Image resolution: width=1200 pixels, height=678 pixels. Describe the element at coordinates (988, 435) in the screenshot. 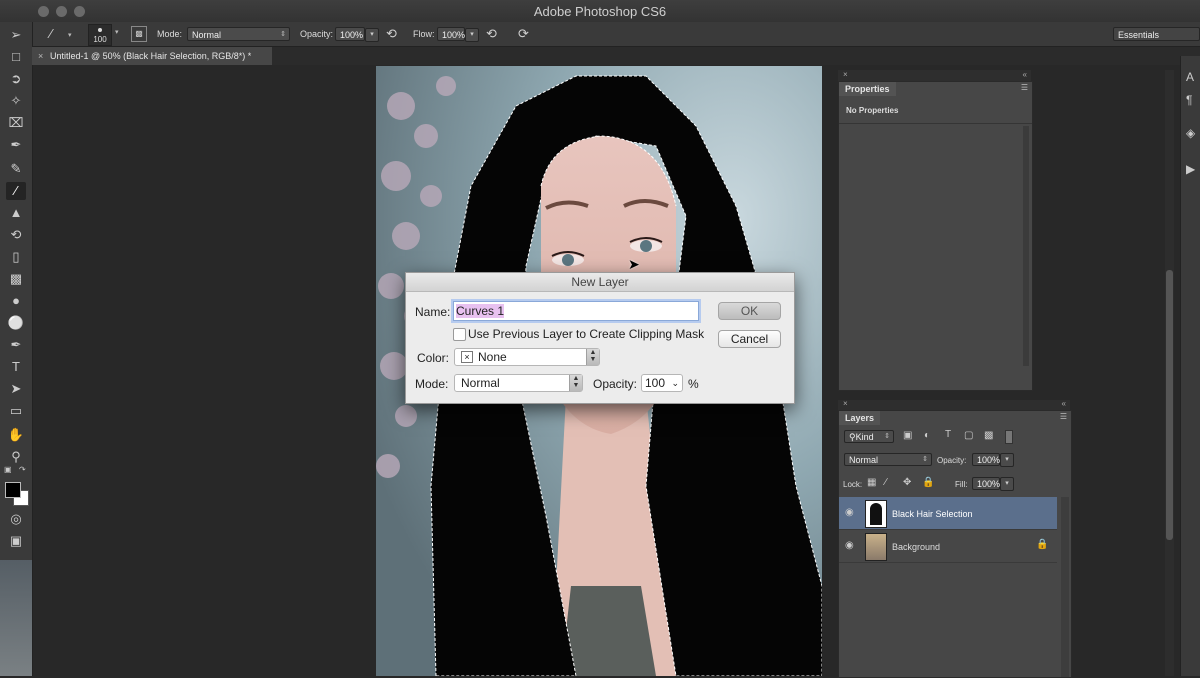

I see `smart-object-filter-icon: ▩` at that location.